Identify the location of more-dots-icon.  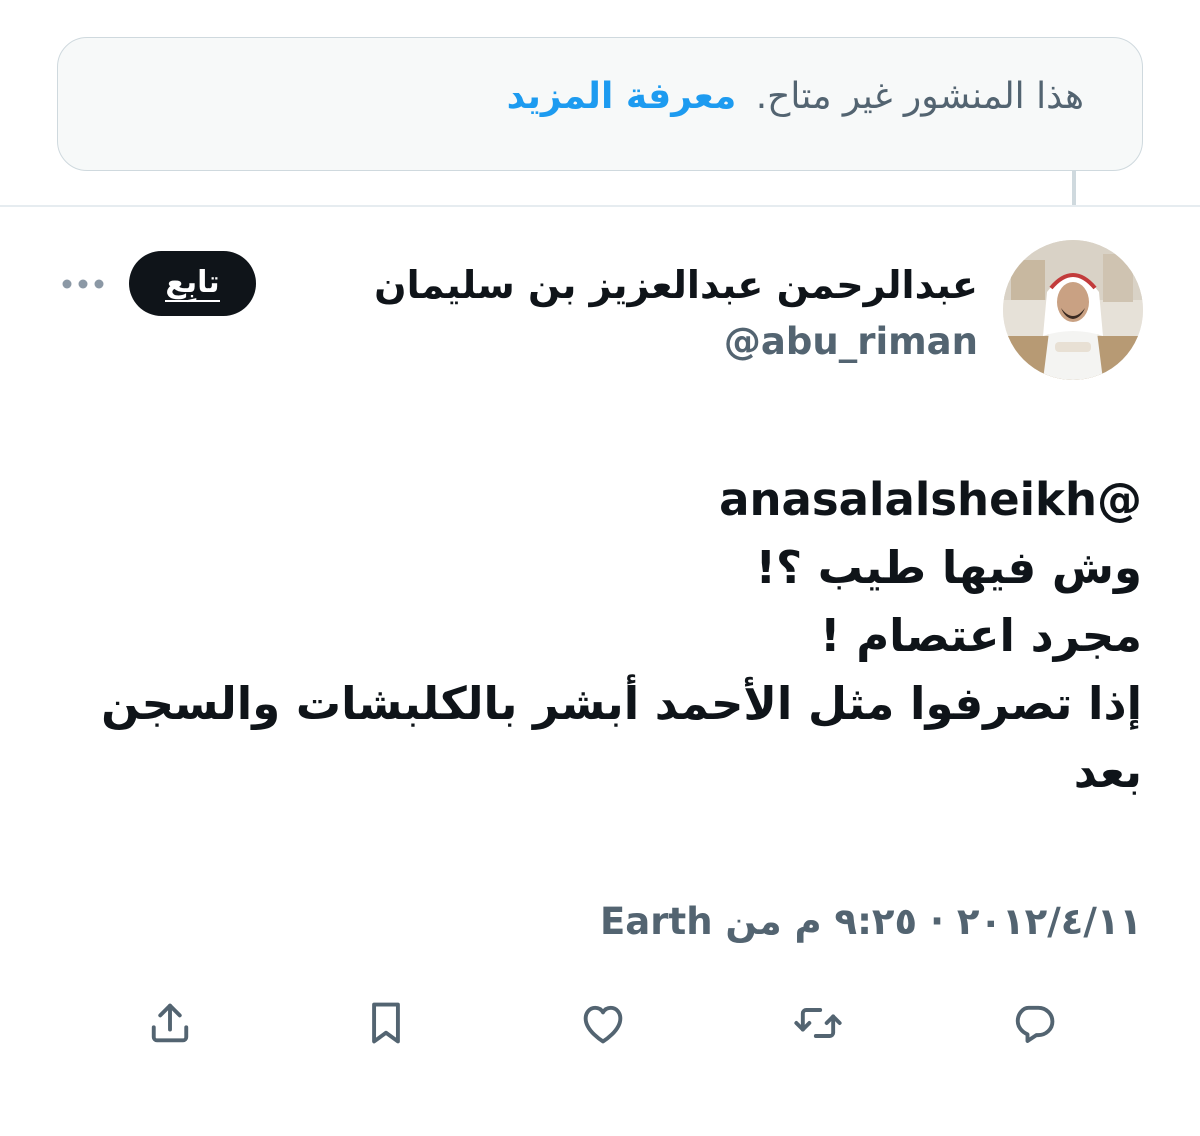
(83, 284).